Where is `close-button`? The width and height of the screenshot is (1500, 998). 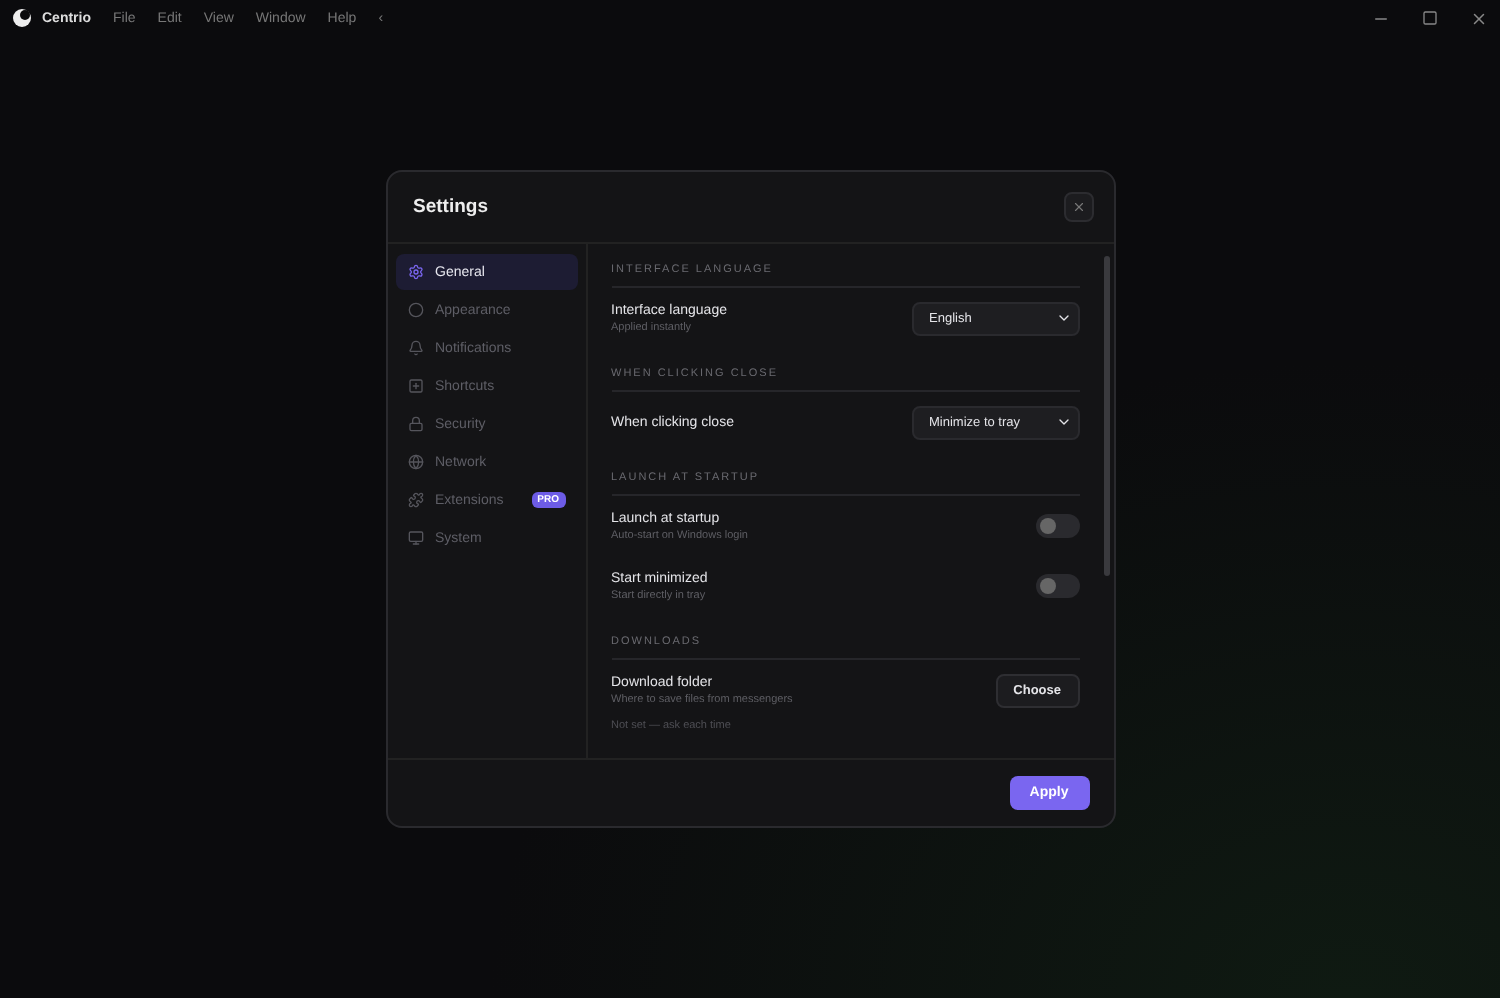 close-button is located at coordinates (1078, 207).